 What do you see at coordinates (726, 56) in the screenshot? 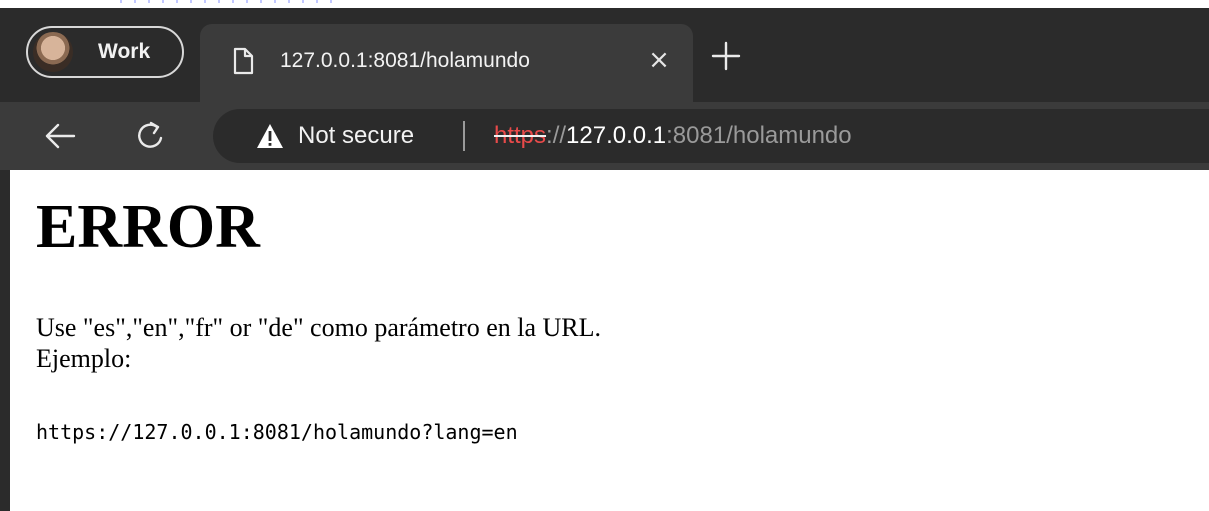
I see `plus-icon` at bounding box center [726, 56].